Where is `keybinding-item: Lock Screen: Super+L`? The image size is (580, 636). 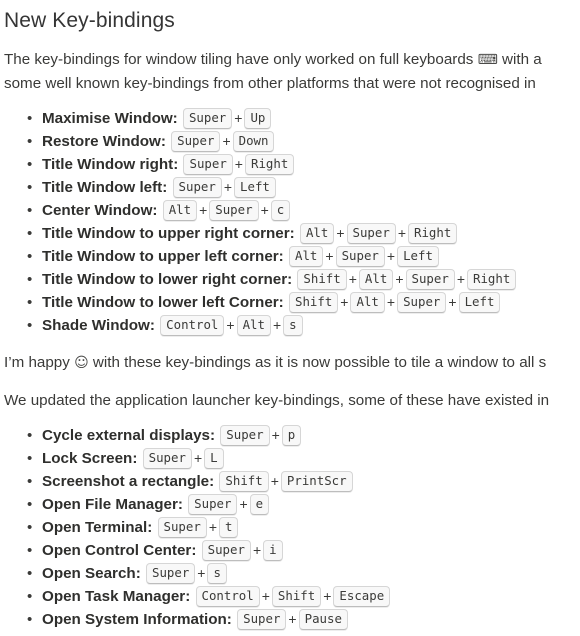 keybinding-item: Lock Screen: Super+L is located at coordinates (292, 458).